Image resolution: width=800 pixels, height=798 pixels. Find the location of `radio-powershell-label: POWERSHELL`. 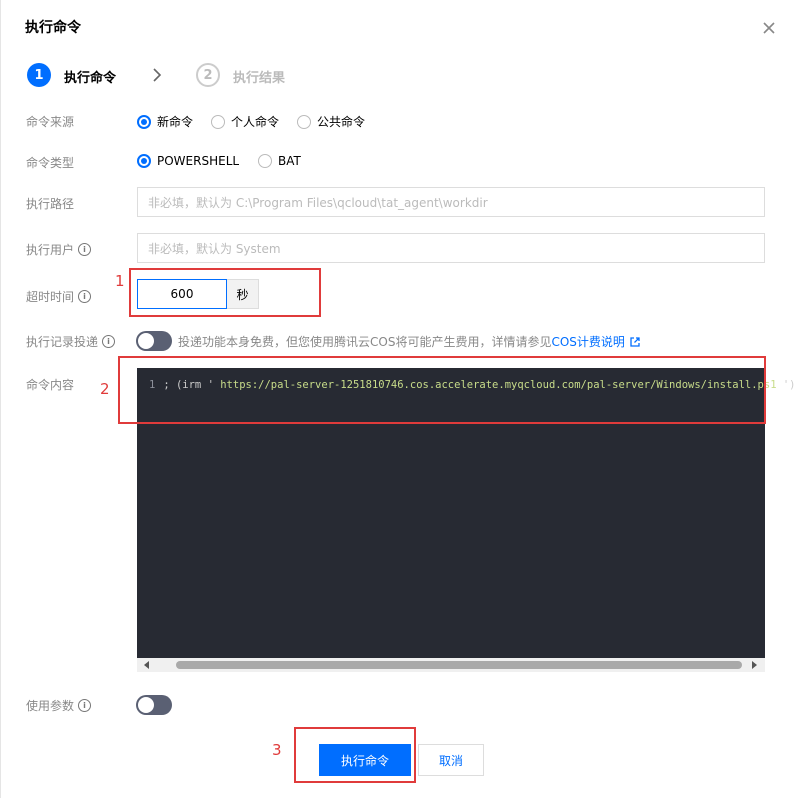

radio-powershell-label: POWERSHELL is located at coordinates (198, 161).